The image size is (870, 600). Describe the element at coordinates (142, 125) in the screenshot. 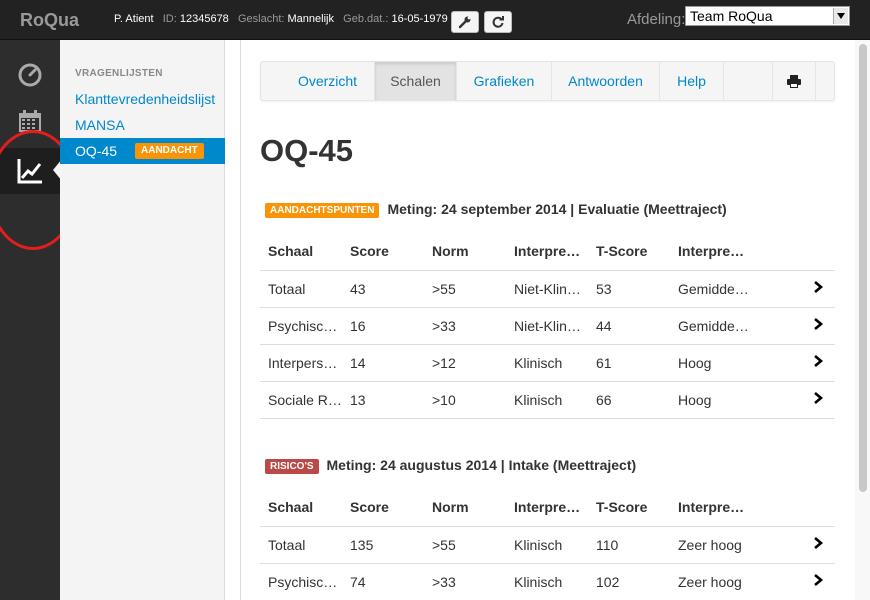

I see `sidebar-item-mansa: MANSA` at that location.